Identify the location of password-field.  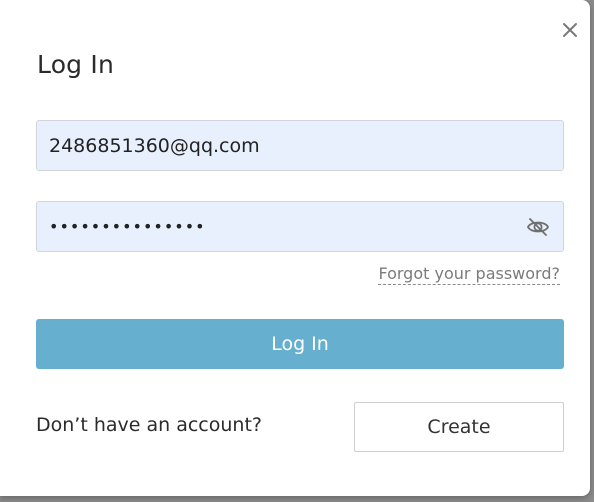
(300, 226).